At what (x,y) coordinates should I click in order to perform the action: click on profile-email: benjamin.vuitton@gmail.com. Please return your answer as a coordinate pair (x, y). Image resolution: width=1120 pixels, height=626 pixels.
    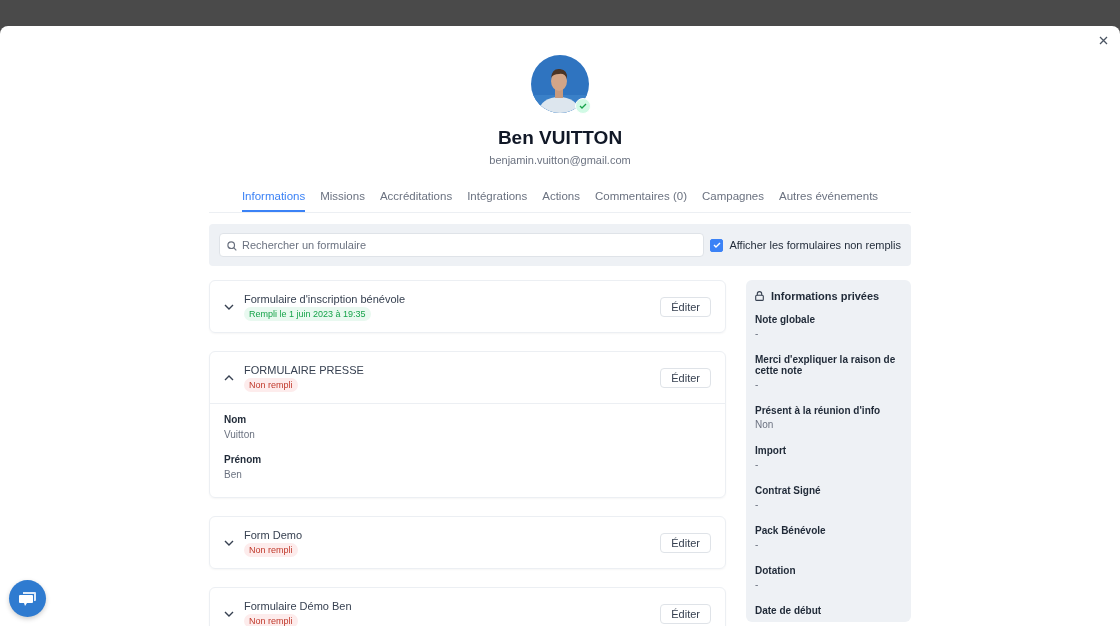
    Looking at the image, I should click on (560, 160).